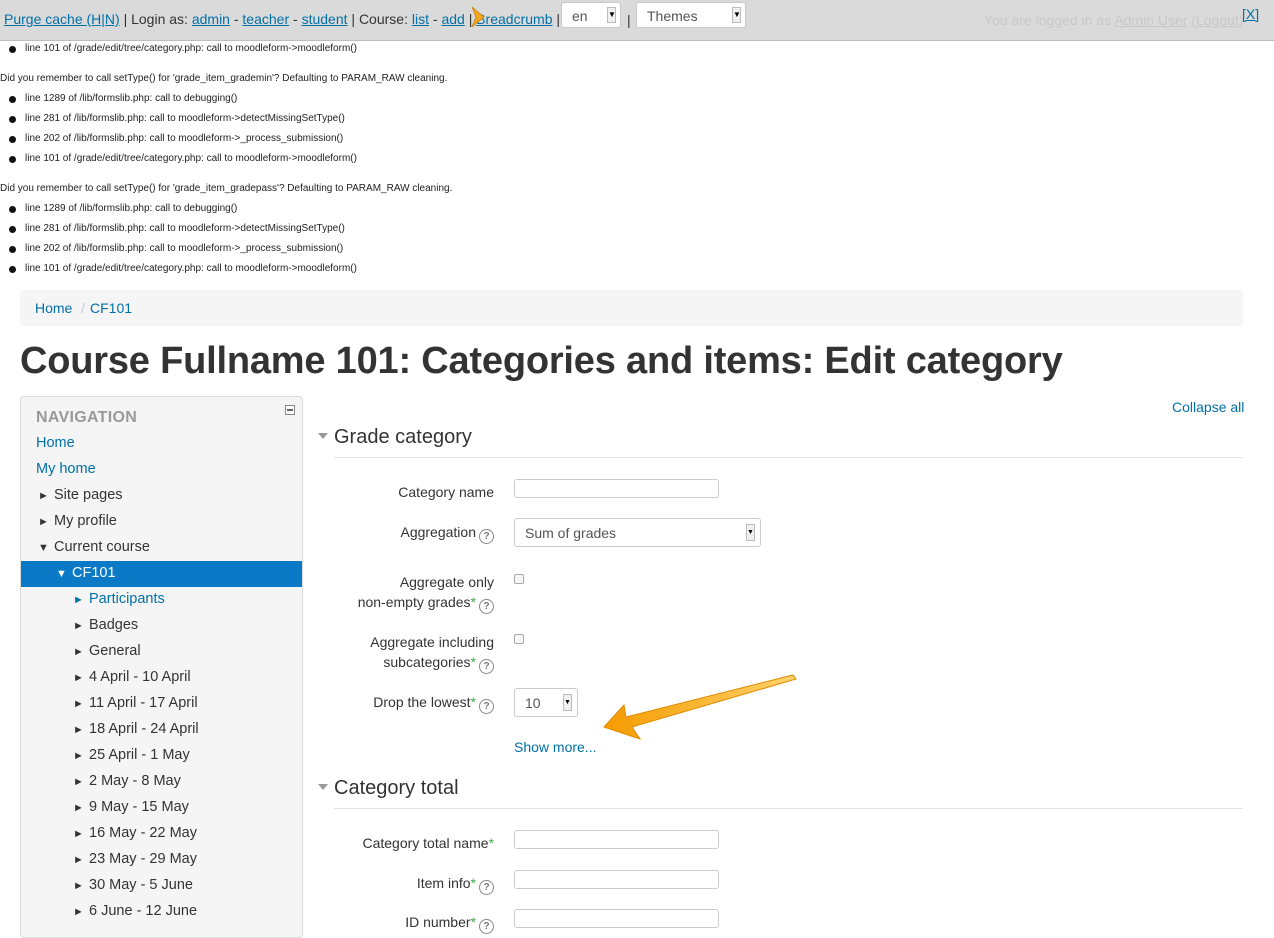 The width and height of the screenshot is (1274, 938). What do you see at coordinates (519, 639) in the screenshot?
I see `aggregate-subcategories-checkbox` at bounding box center [519, 639].